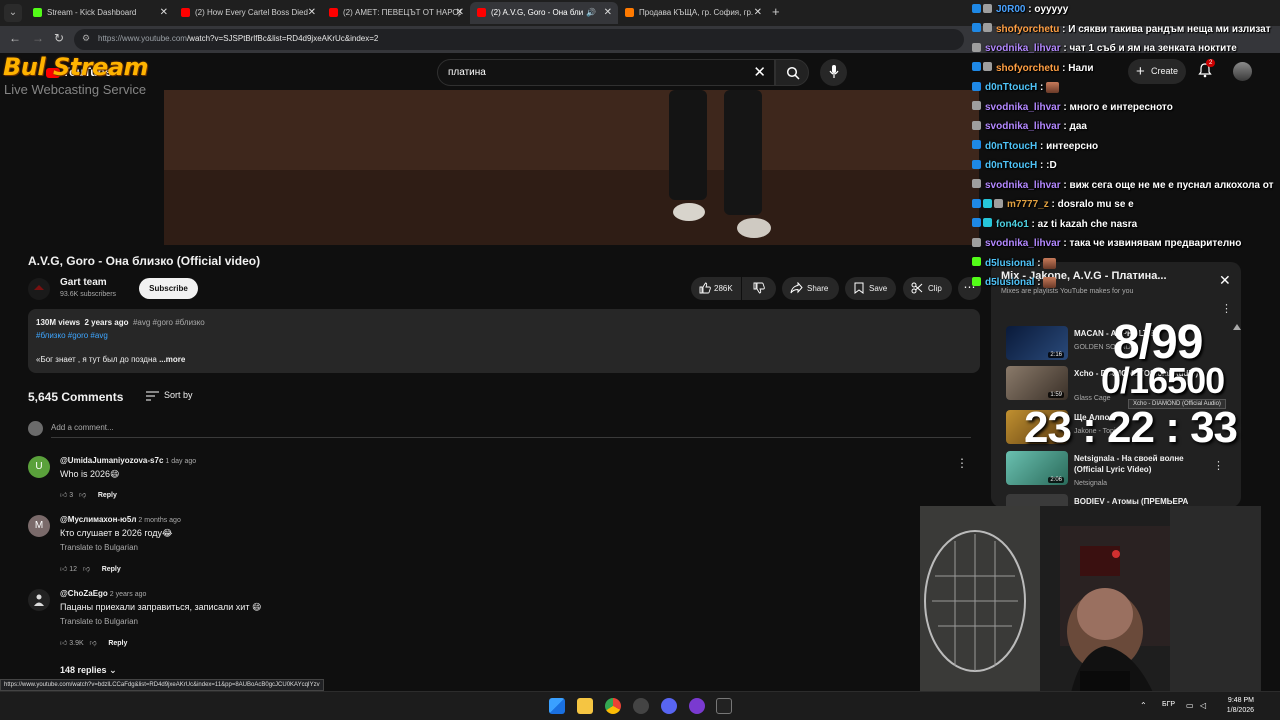  I want to click on dislike-button, so click(759, 288).